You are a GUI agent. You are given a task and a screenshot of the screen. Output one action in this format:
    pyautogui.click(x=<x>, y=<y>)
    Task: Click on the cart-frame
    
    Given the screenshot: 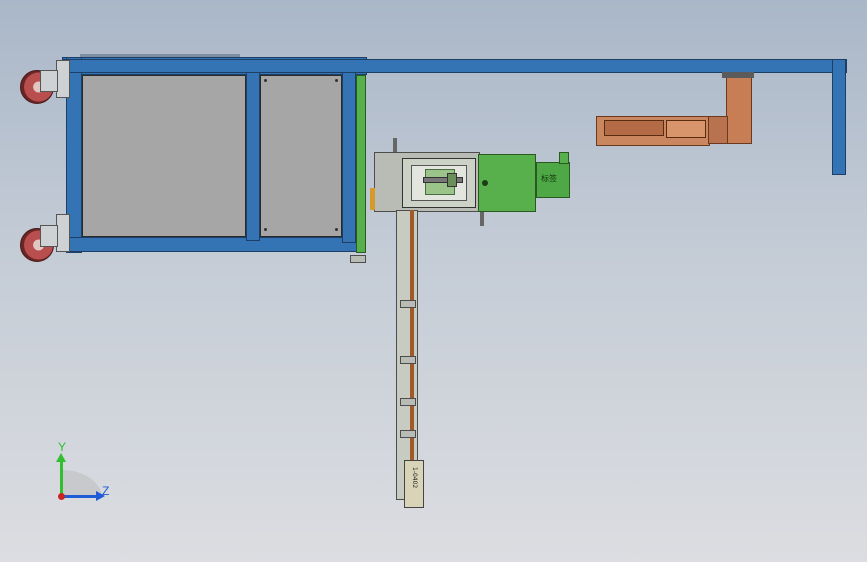 What is the action you would take?
    pyautogui.click(x=214, y=155)
    